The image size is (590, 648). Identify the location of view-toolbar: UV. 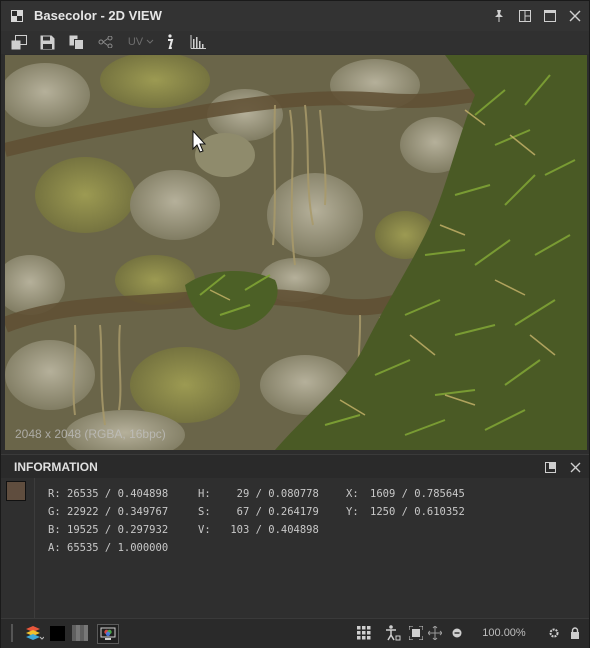
(295, 42).